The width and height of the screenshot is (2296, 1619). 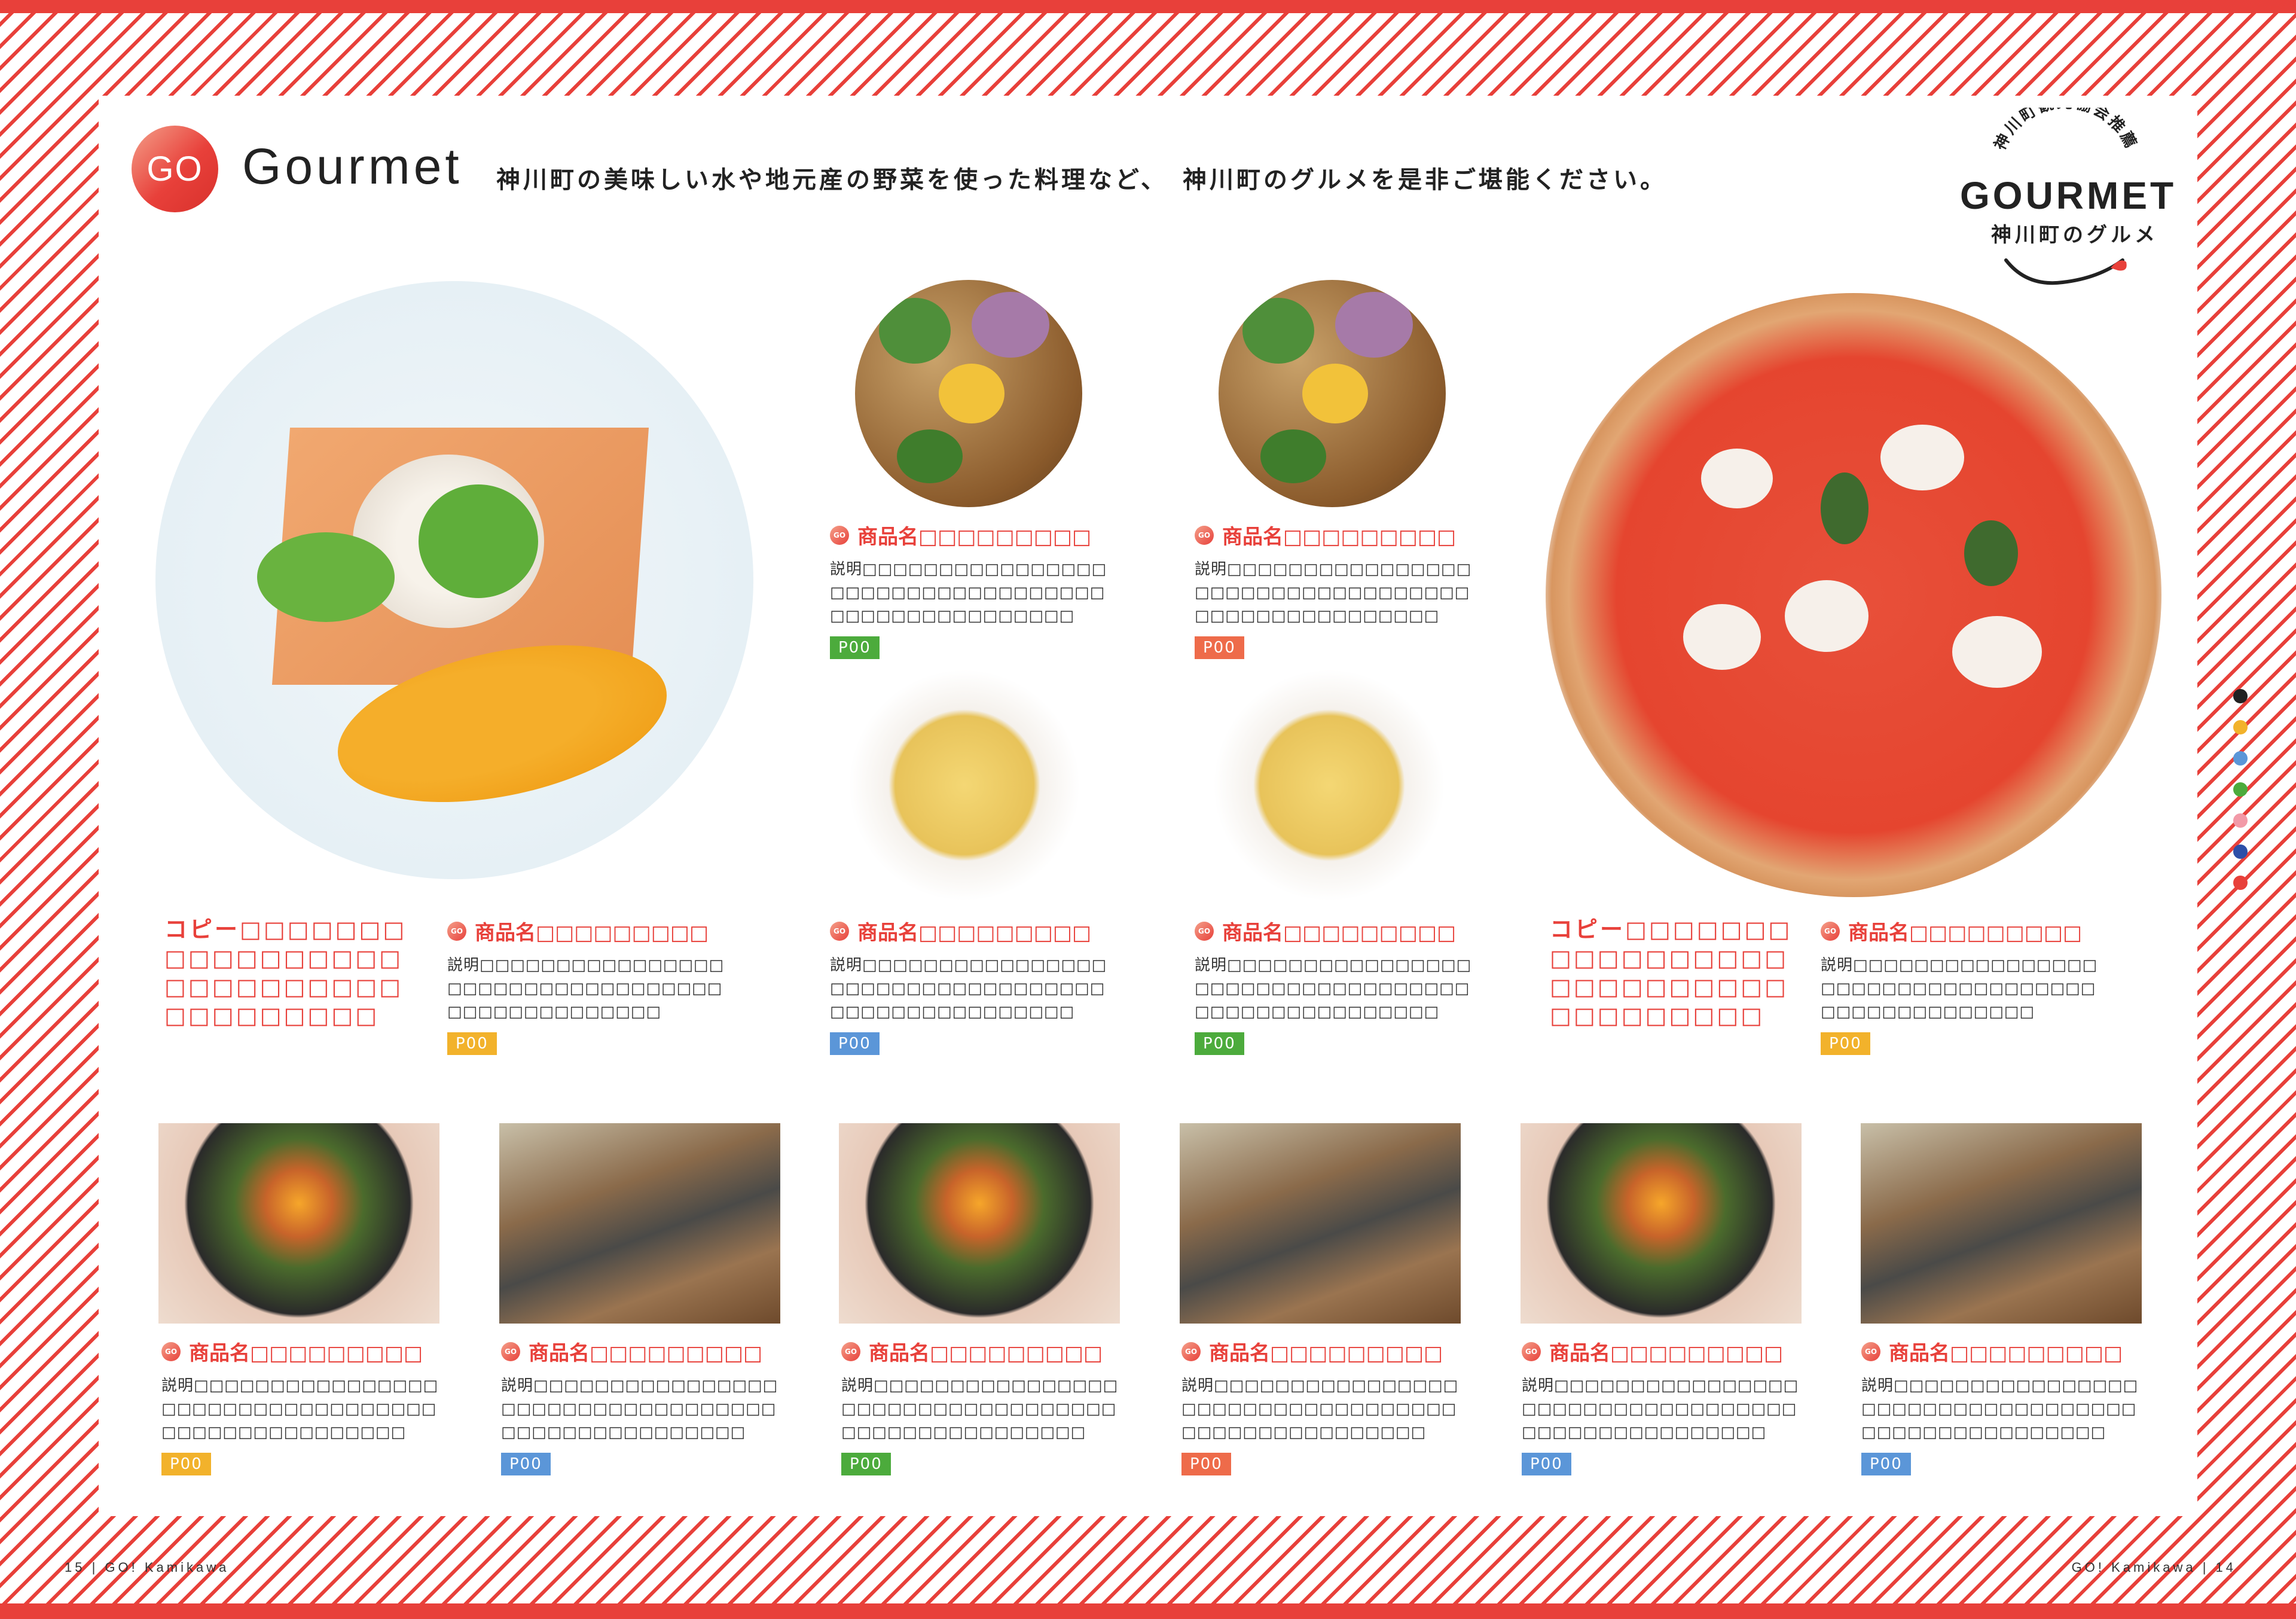 I want to click on pizza-dish-photo, so click(x=1853, y=595).